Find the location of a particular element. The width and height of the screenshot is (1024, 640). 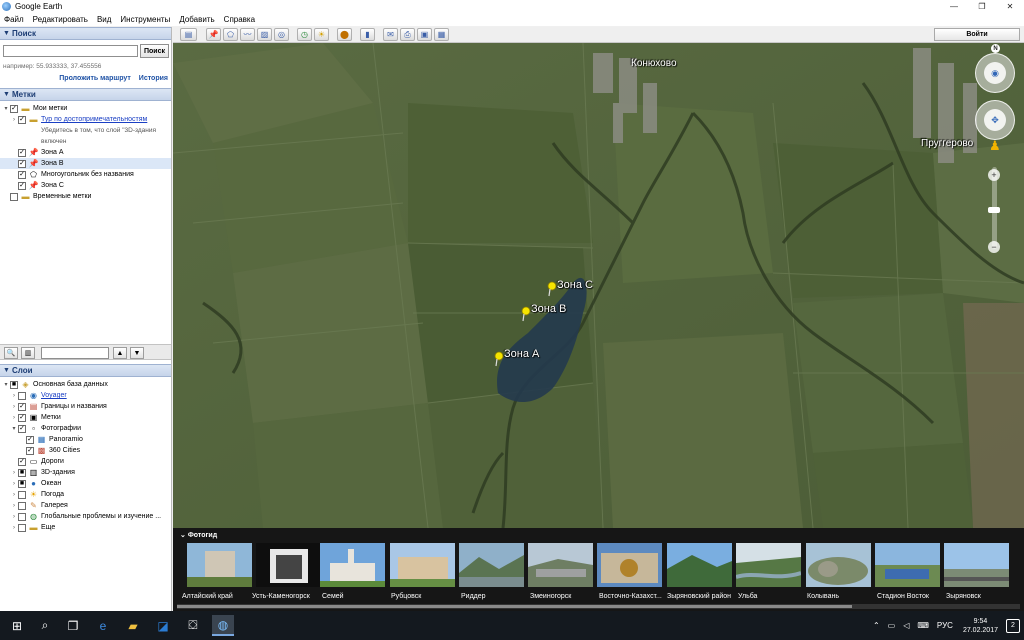

windows-start-icon: ⊞ is located at coordinates (17, 625).